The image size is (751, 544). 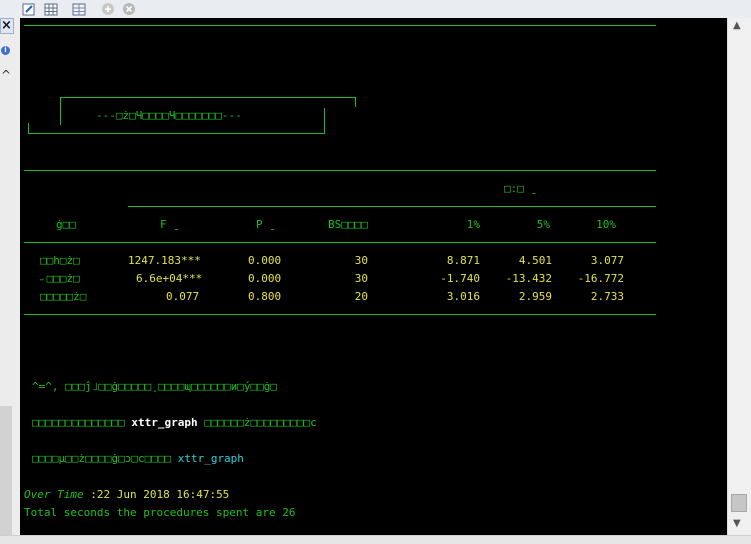 What do you see at coordinates (160, 494) in the screenshot?
I see `over-time-value: :22 Jun 2018 16:47:55` at bounding box center [160, 494].